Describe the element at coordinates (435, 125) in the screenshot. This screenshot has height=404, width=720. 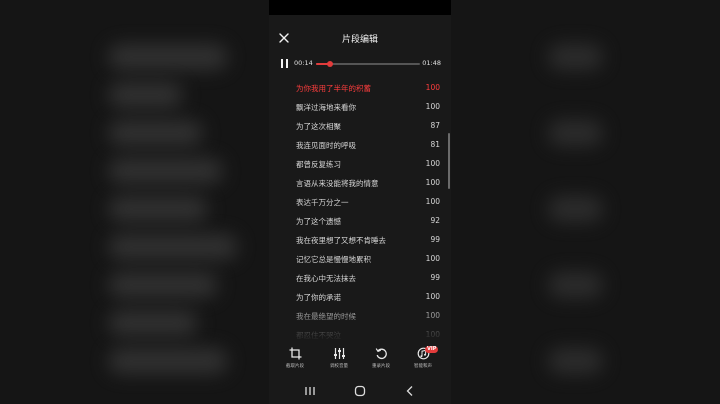
I see `lyric-score: 87` at that location.